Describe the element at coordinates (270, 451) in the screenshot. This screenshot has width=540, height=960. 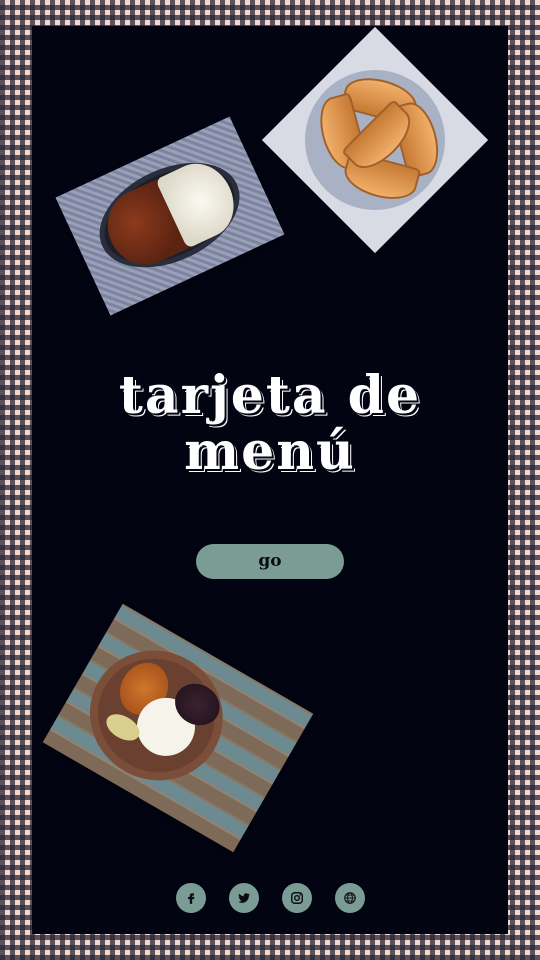
I see `title-line-2: menú` at that location.